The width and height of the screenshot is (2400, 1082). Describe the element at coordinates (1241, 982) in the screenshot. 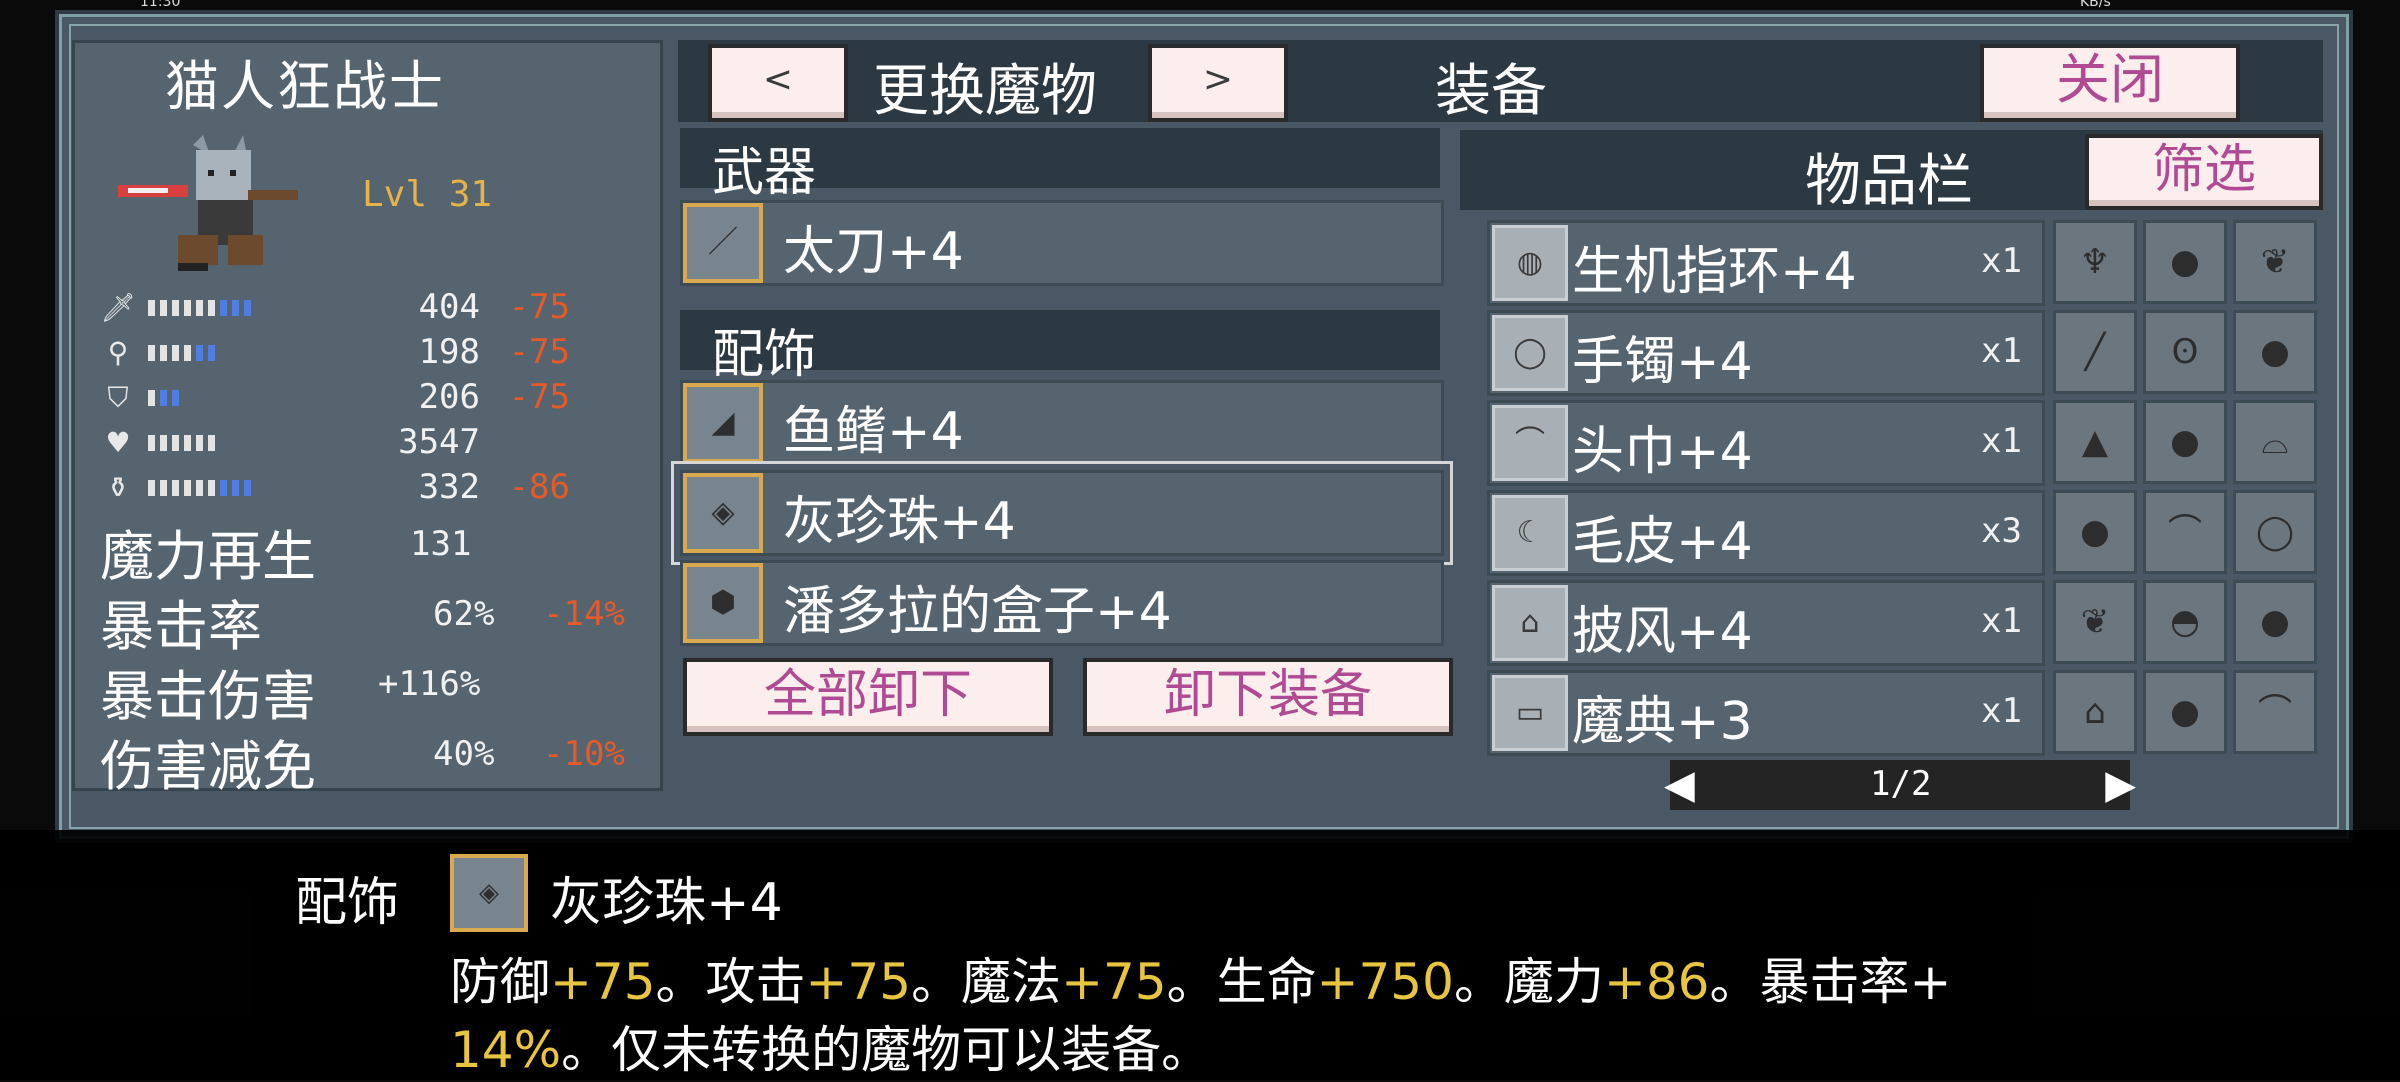

I see `desc-text: 。生命` at that location.